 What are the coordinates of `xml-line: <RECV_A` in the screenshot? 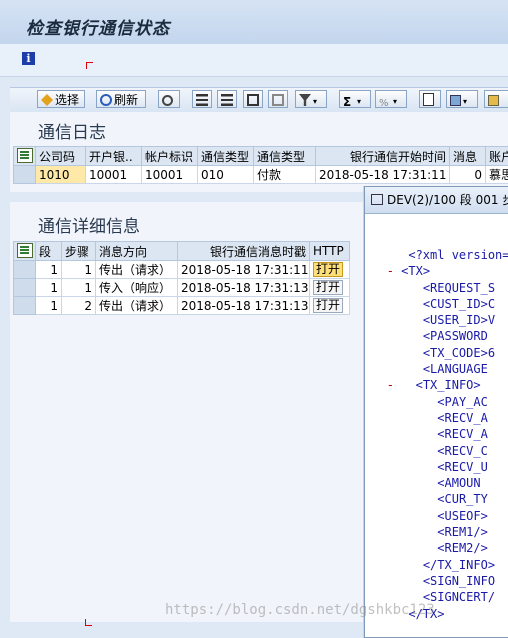 It's located at (436, 434).